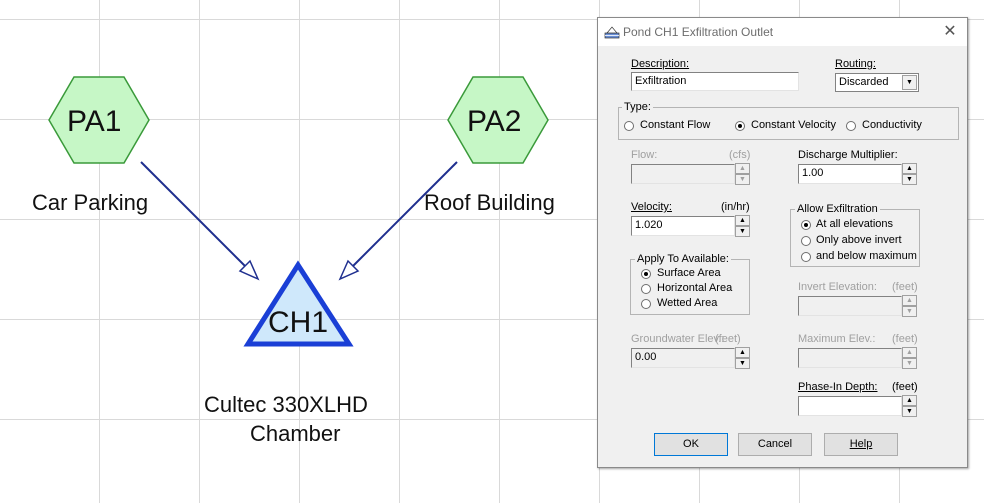 The height and width of the screenshot is (503, 984). What do you see at coordinates (286, 404) in the screenshot?
I see `ch1-caption-line1: Cultec 330XLHD` at bounding box center [286, 404].